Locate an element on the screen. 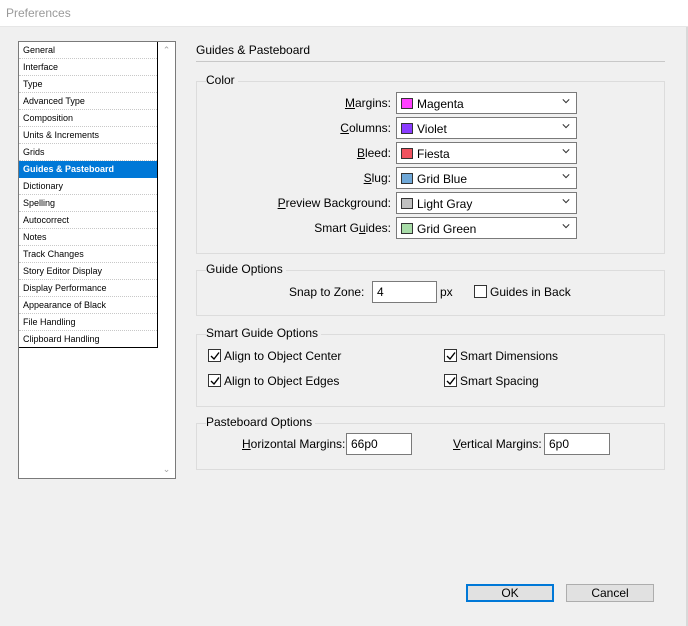  color-group-legend: Color is located at coordinates (222, 80).